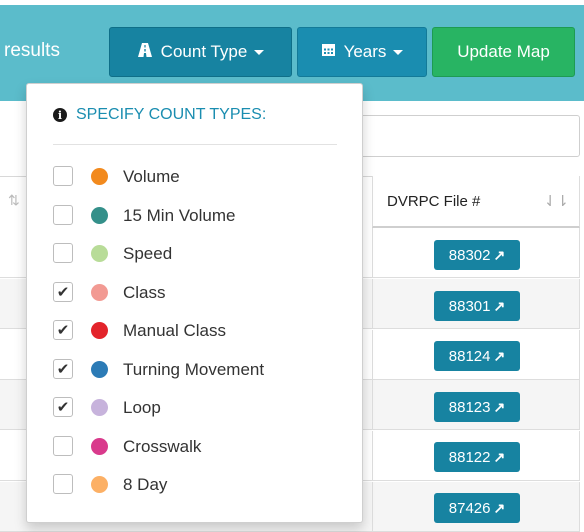  What do you see at coordinates (469, 356) in the screenshot?
I see `file-number: 88124` at bounding box center [469, 356].